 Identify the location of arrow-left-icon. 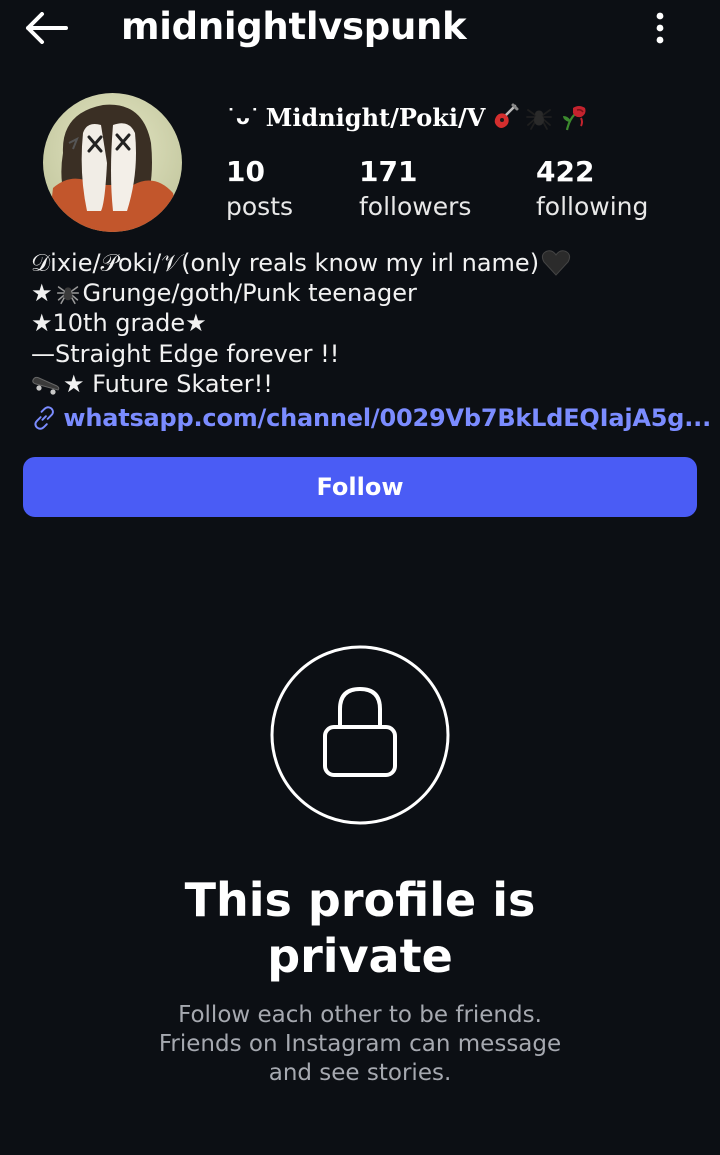
(47, 28).